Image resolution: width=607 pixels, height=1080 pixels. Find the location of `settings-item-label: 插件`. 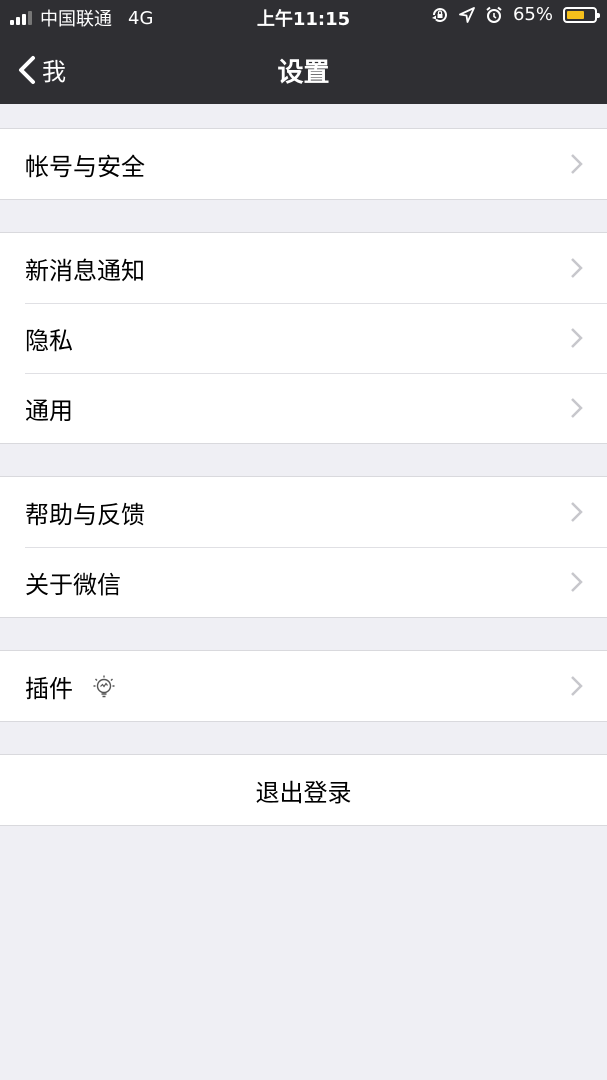

settings-item-label: 插件 is located at coordinates (49, 688).